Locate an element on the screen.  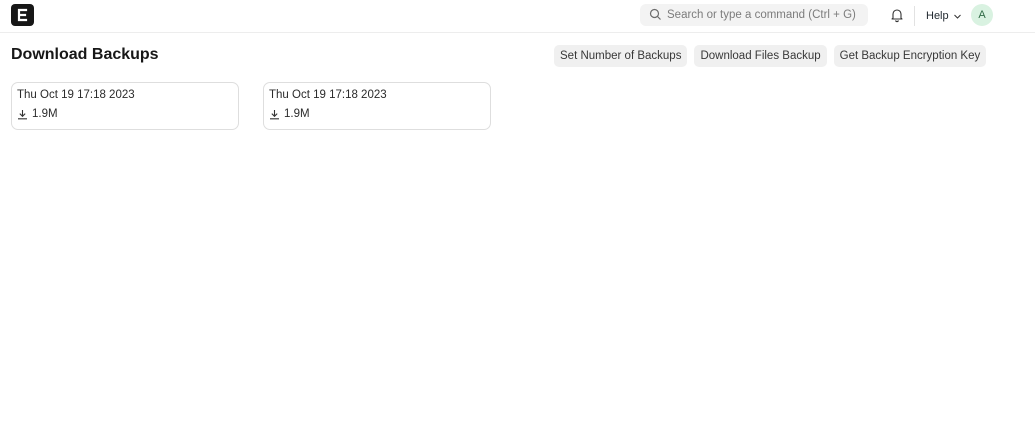
help-dropdown: Help is located at coordinates (944, 16).